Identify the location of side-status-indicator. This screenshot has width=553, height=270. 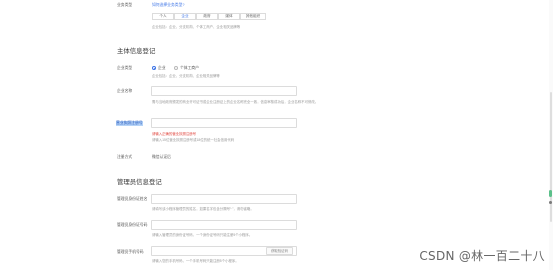
(550, 193).